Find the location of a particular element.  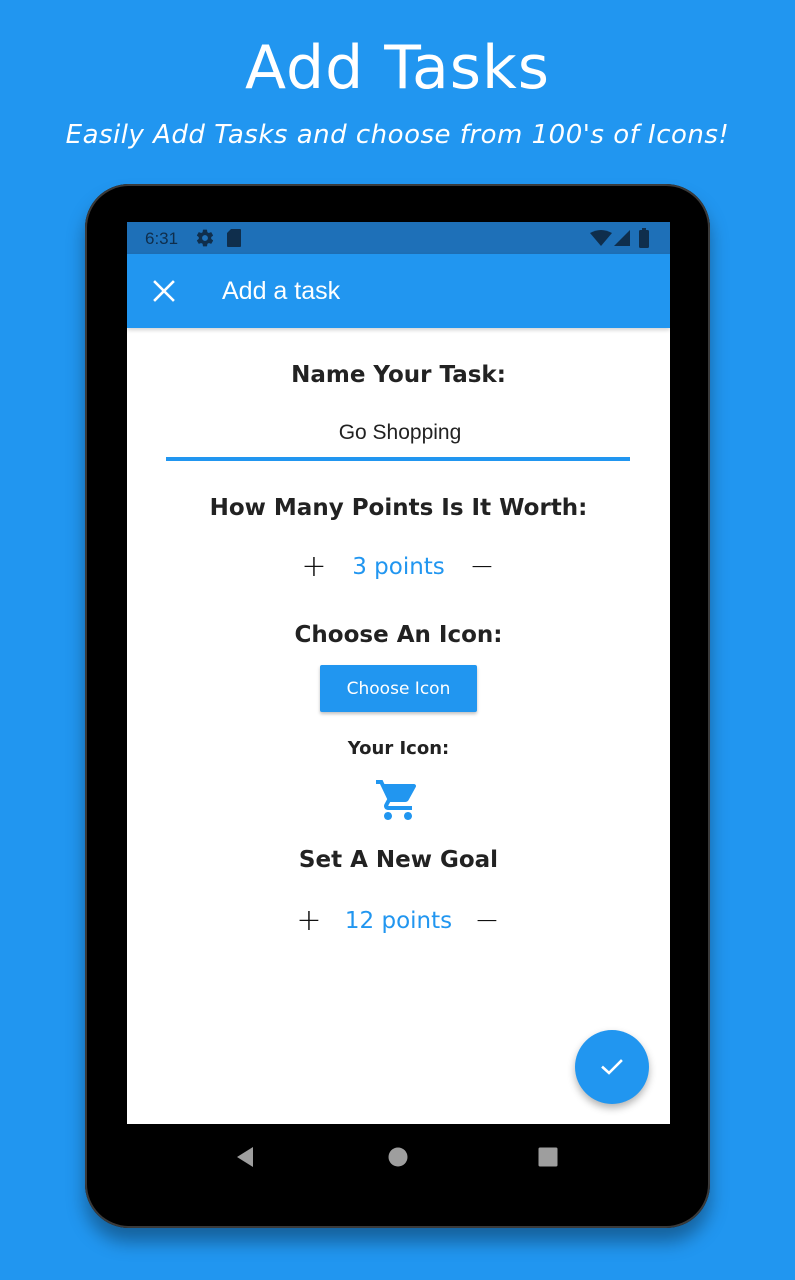

points-value: 3 points is located at coordinates (398, 567).